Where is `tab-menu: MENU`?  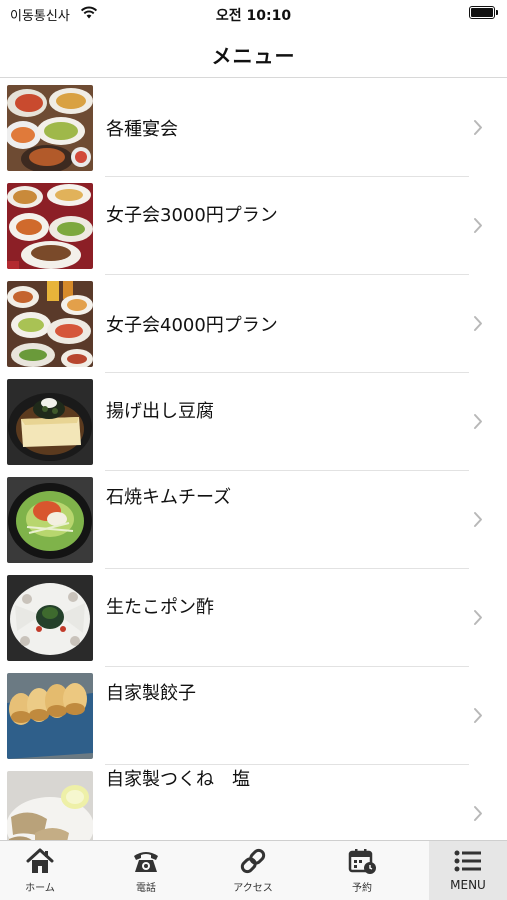 tab-menu: MENU is located at coordinates (468, 870).